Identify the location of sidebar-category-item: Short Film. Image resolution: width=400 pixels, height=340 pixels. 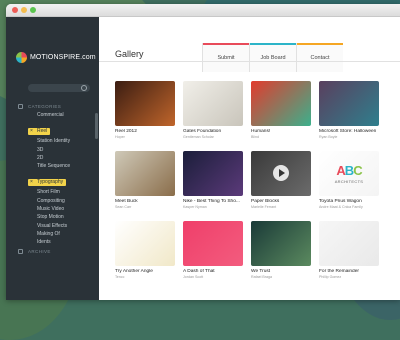
(61, 192).